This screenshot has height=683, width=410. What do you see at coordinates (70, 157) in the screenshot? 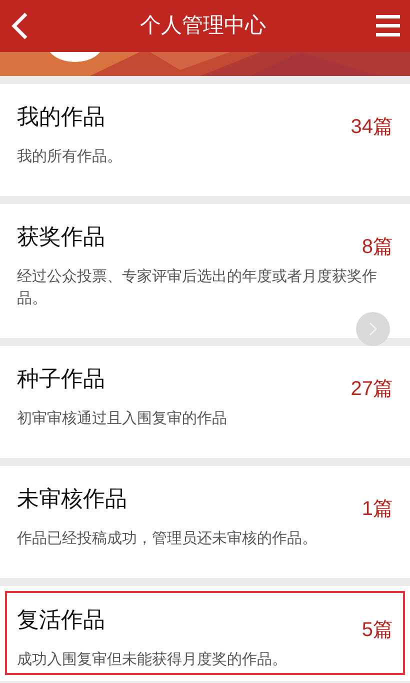
I see `category-description: 我的所有作品。` at bounding box center [70, 157].